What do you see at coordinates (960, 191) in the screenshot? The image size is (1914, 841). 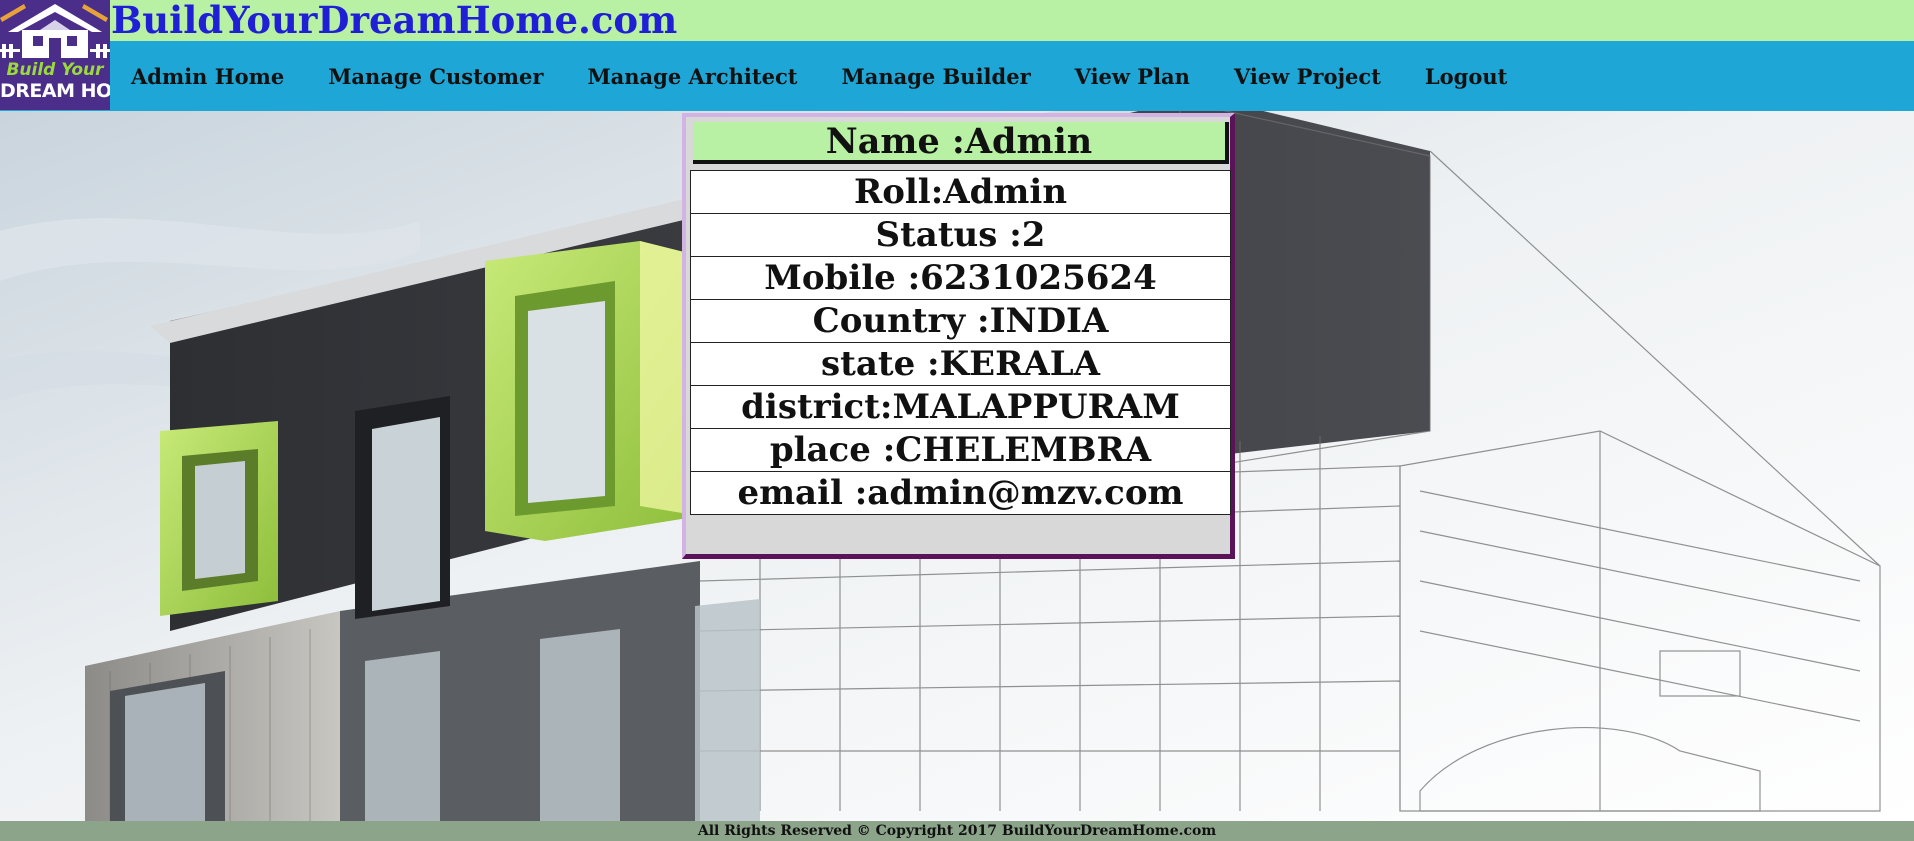 I see `profile-role: Roll:Admin` at bounding box center [960, 191].